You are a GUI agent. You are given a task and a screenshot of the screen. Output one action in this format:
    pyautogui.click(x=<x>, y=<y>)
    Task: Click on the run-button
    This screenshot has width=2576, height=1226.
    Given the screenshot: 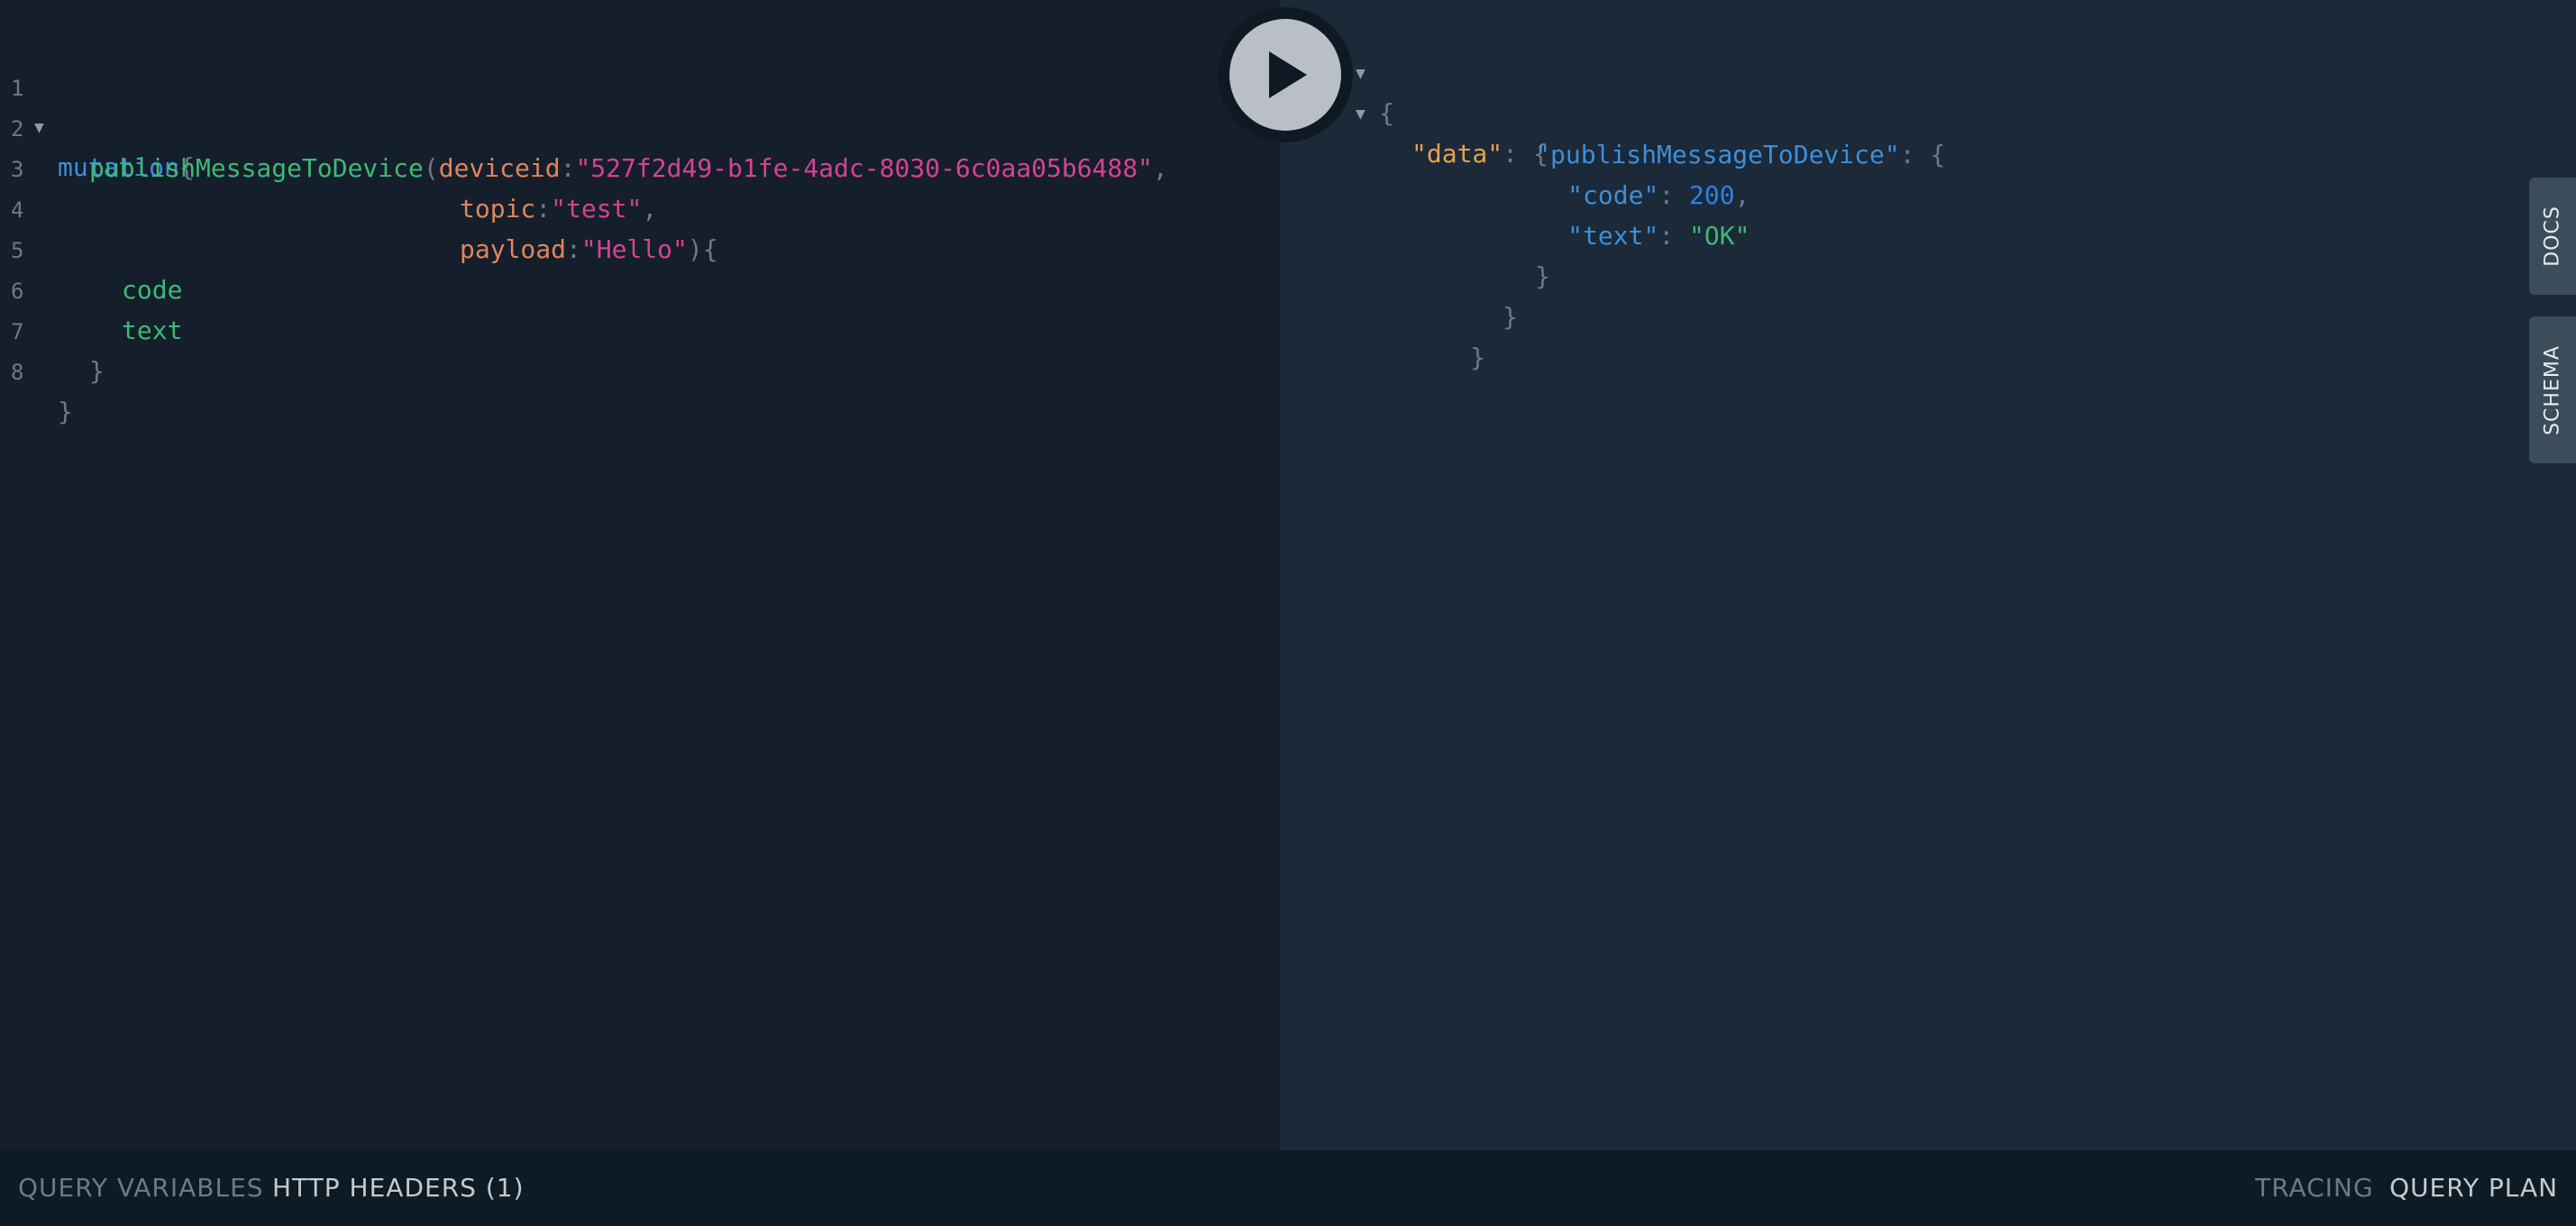 What is the action you would take?
    pyautogui.click(x=1285, y=75)
    